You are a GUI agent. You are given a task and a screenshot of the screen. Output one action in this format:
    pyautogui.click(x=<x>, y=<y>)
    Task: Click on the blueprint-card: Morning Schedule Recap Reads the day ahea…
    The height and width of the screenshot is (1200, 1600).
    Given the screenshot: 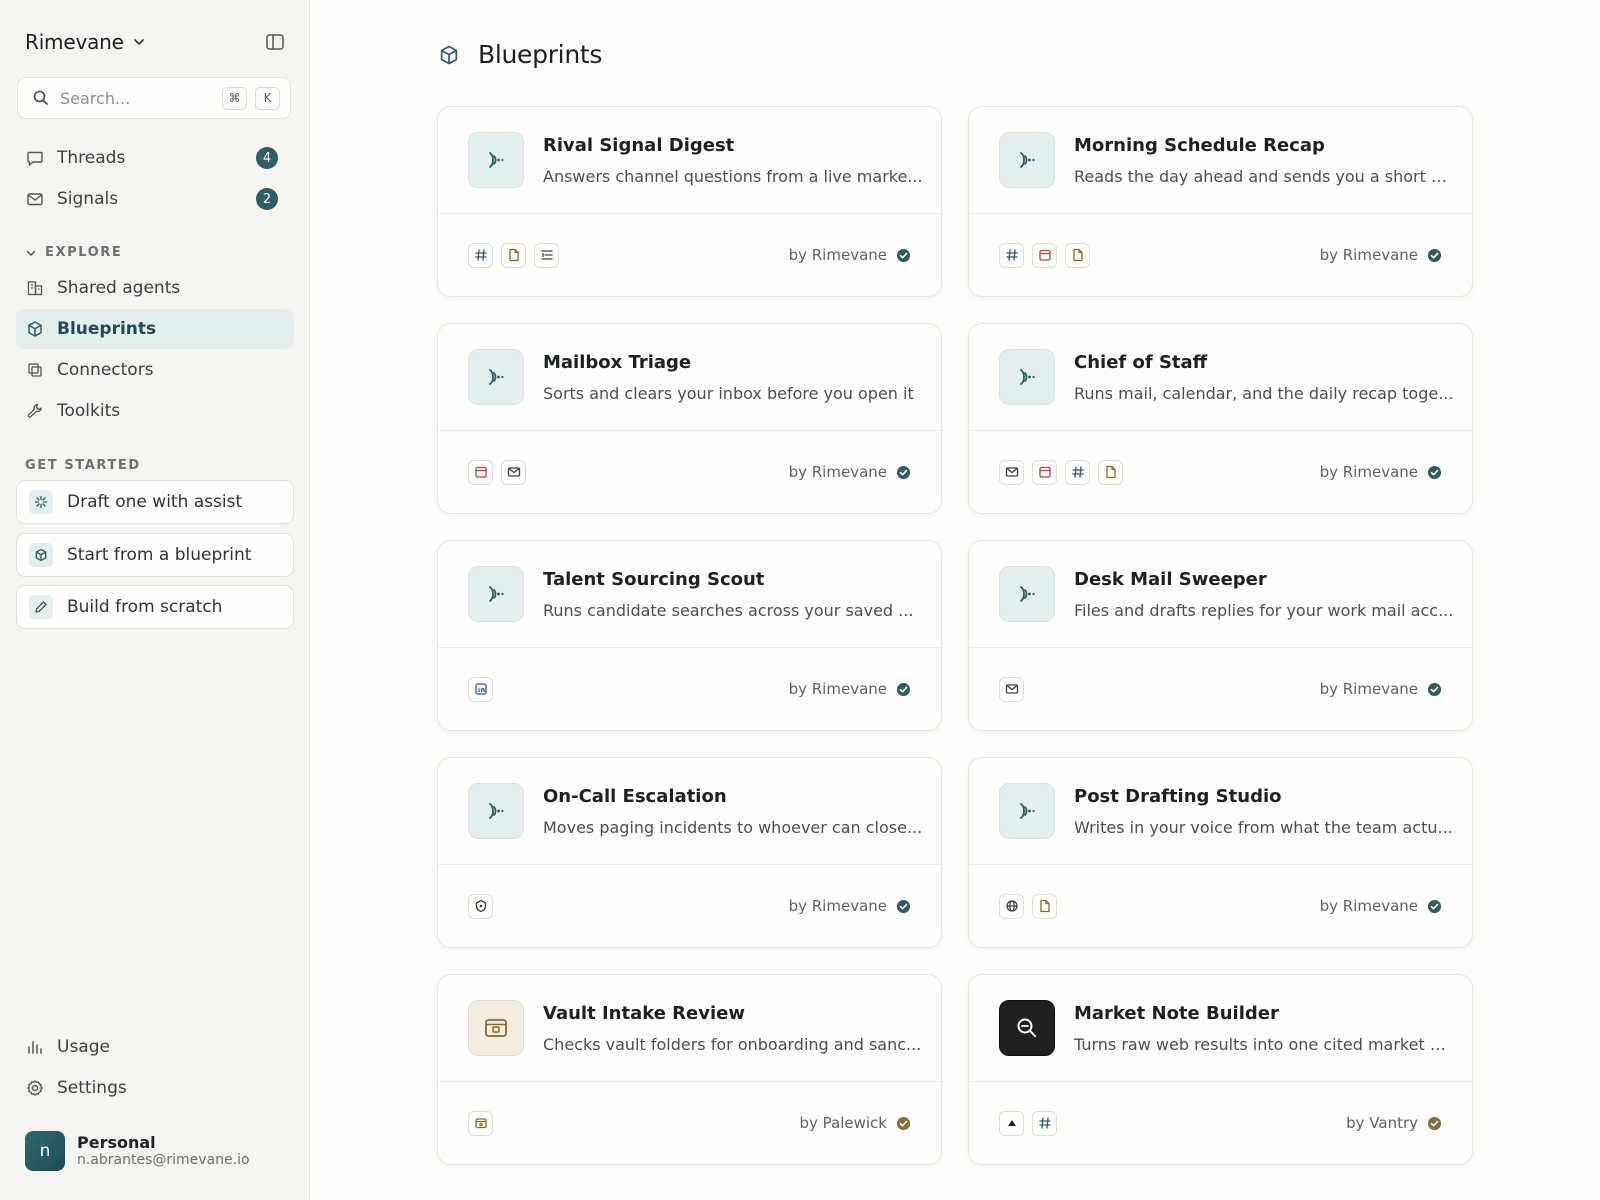 What is the action you would take?
    pyautogui.click(x=1220, y=201)
    